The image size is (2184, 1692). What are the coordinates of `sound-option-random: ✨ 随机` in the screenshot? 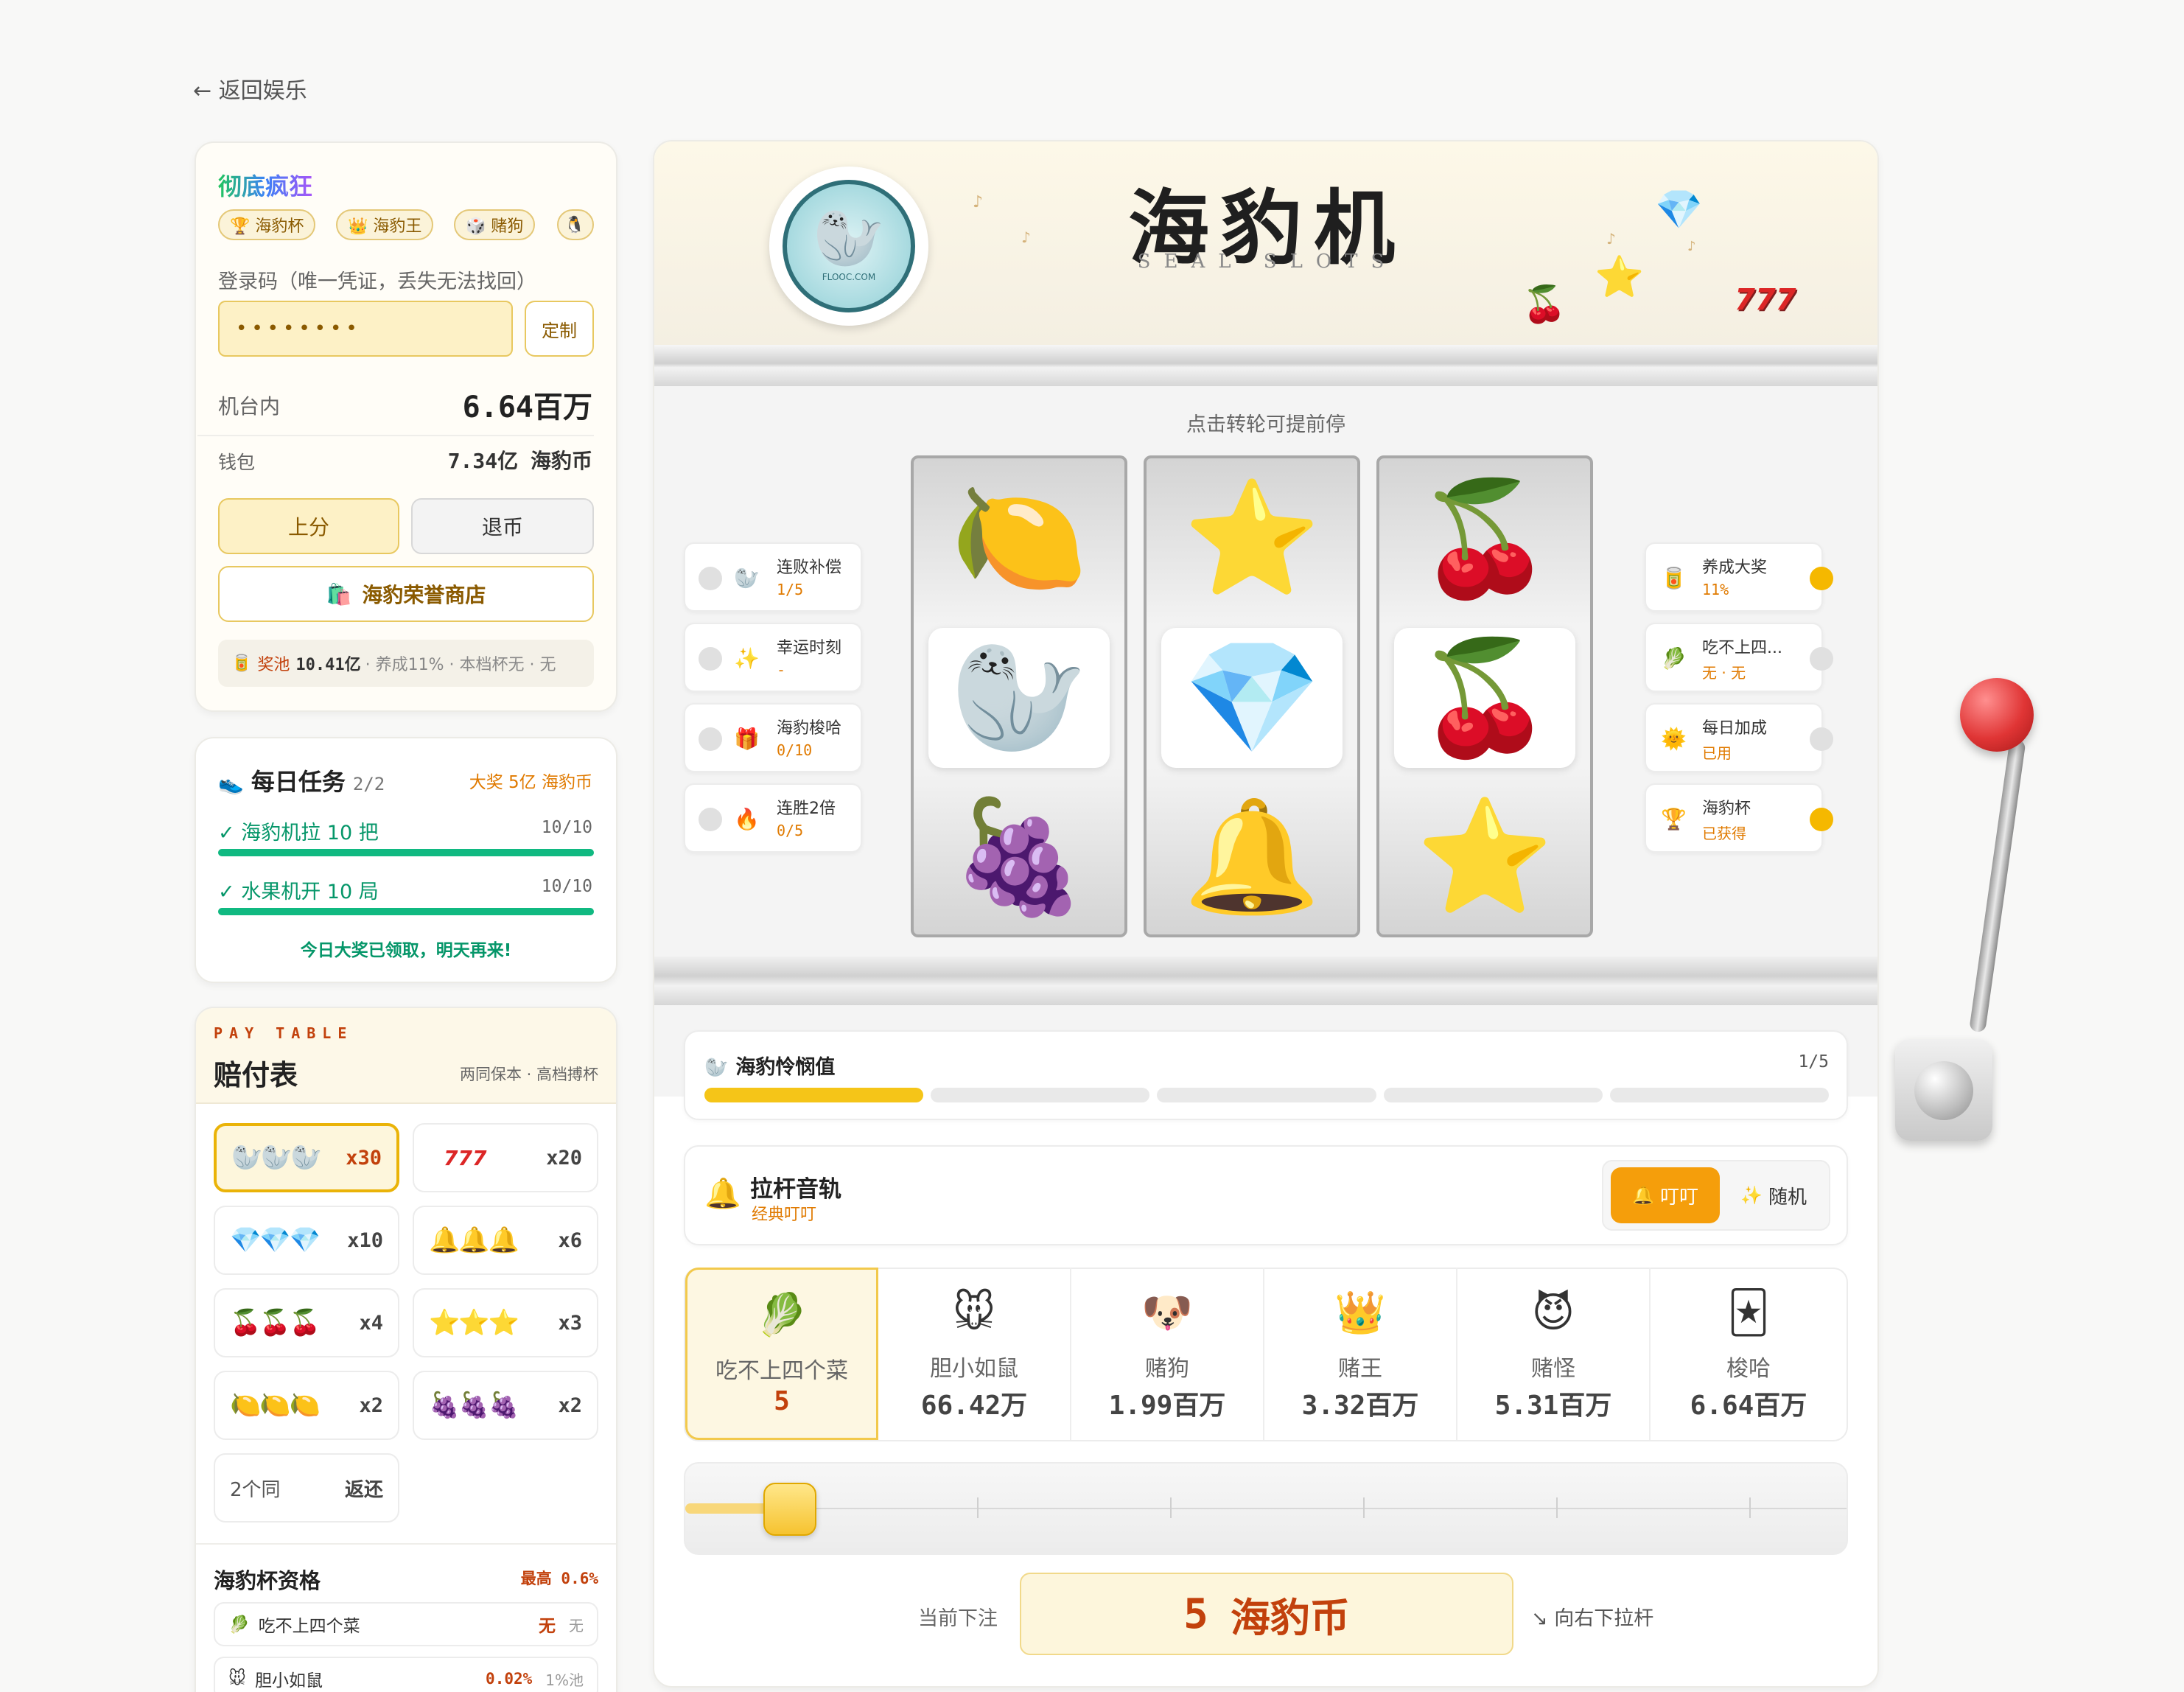 It's located at (1773, 1195).